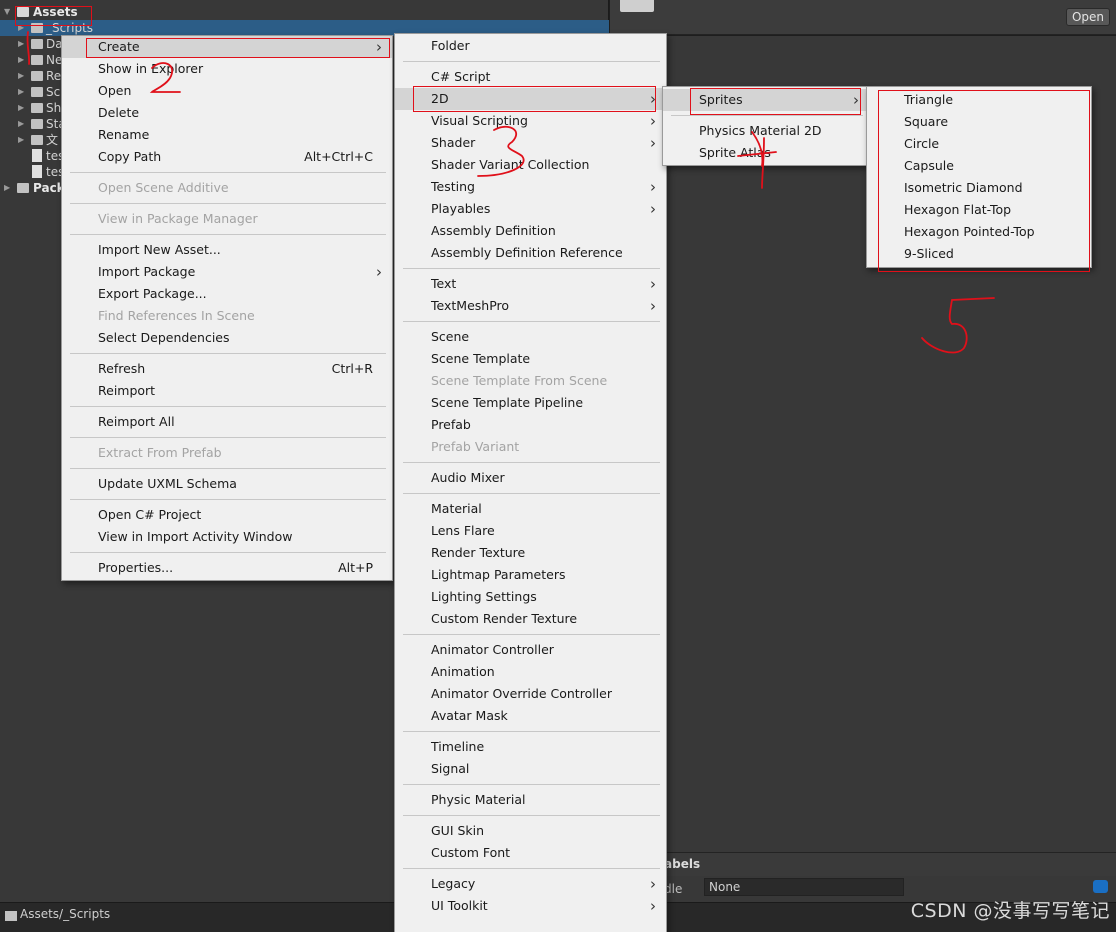 This screenshot has width=1116, height=932. What do you see at coordinates (984, 181) in the screenshot?
I see `annotation-box-sprite-list` at bounding box center [984, 181].